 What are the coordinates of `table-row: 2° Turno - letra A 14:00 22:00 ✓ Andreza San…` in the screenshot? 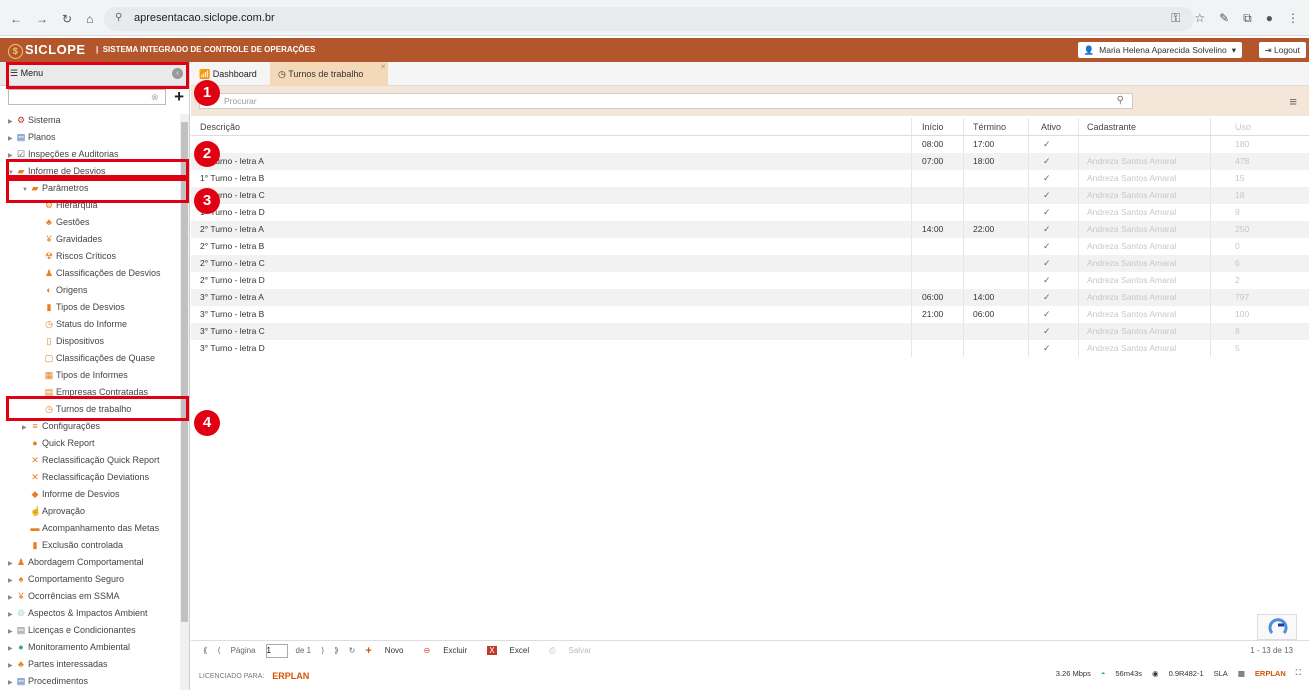 It's located at (750, 229).